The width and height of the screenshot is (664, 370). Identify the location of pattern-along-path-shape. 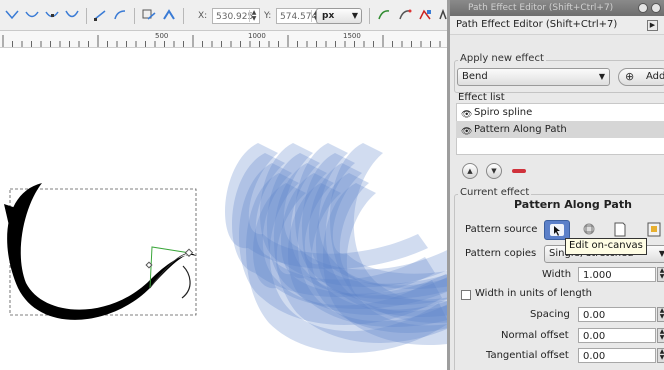
(102, 251).